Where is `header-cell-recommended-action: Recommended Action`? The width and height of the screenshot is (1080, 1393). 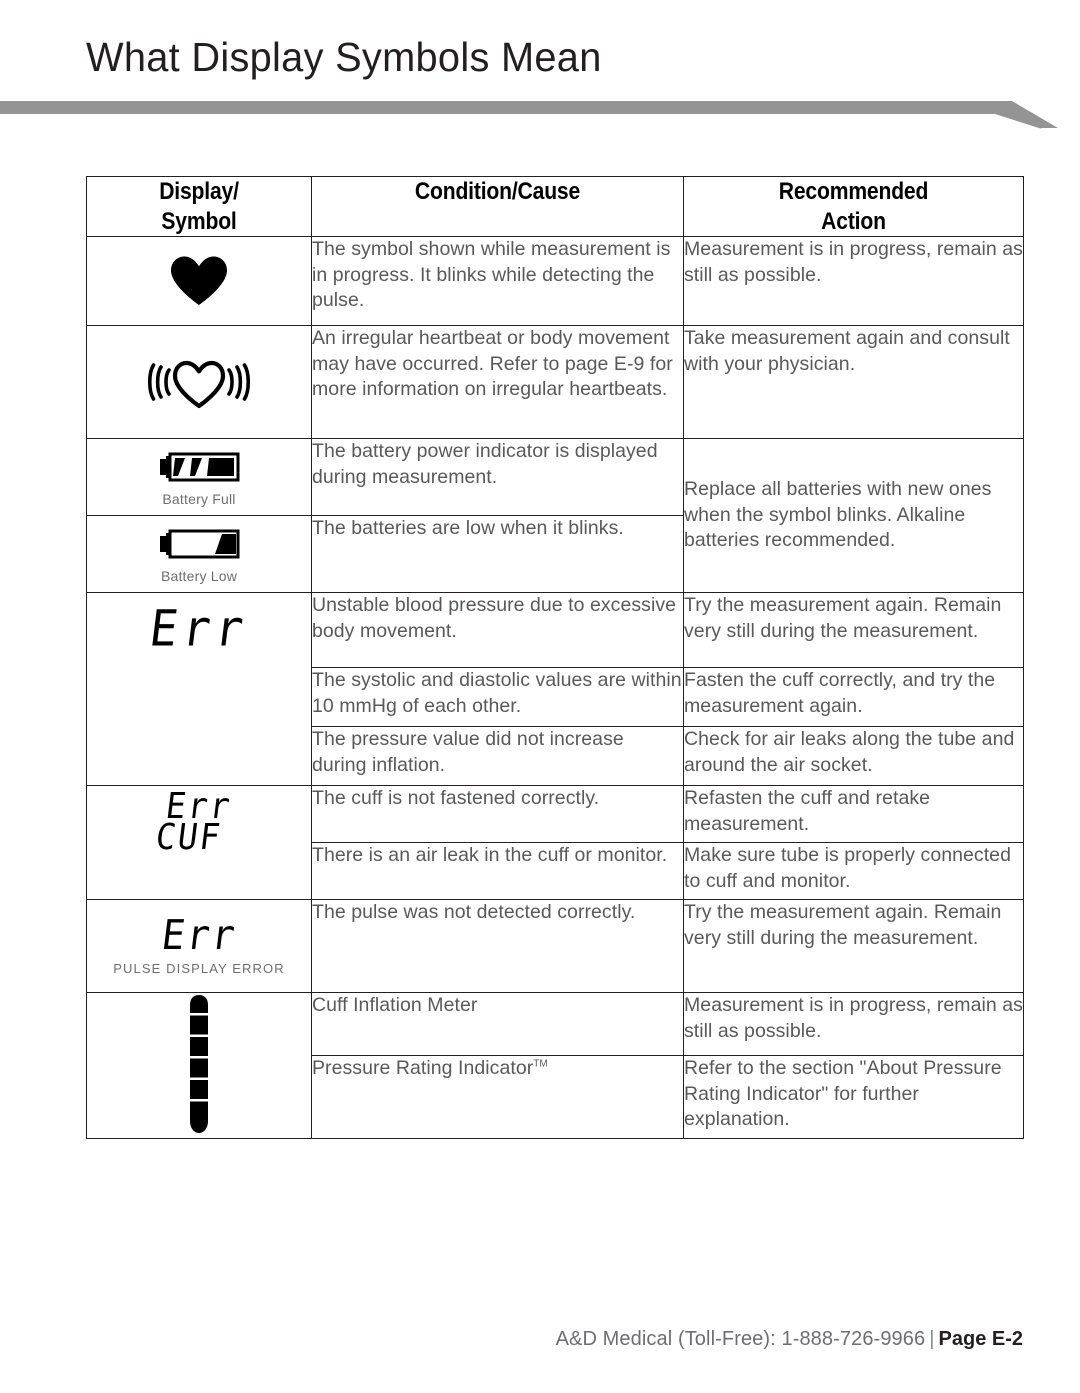 header-cell-recommended-action: Recommended Action is located at coordinates (853, 206).